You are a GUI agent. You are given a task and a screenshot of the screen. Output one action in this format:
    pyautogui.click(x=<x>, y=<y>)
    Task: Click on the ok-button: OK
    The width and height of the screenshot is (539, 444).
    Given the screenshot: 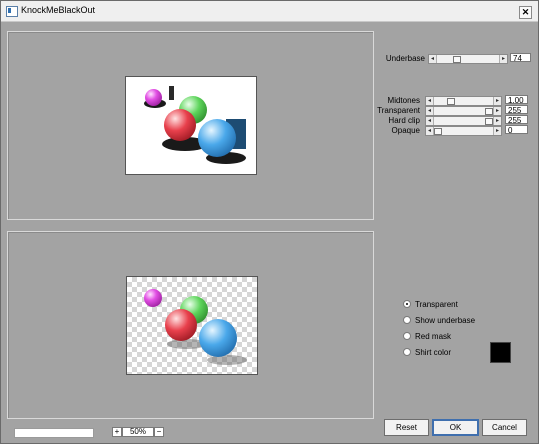 What is the action you would take?
    pyautogui.click(x=455, y=427)
    